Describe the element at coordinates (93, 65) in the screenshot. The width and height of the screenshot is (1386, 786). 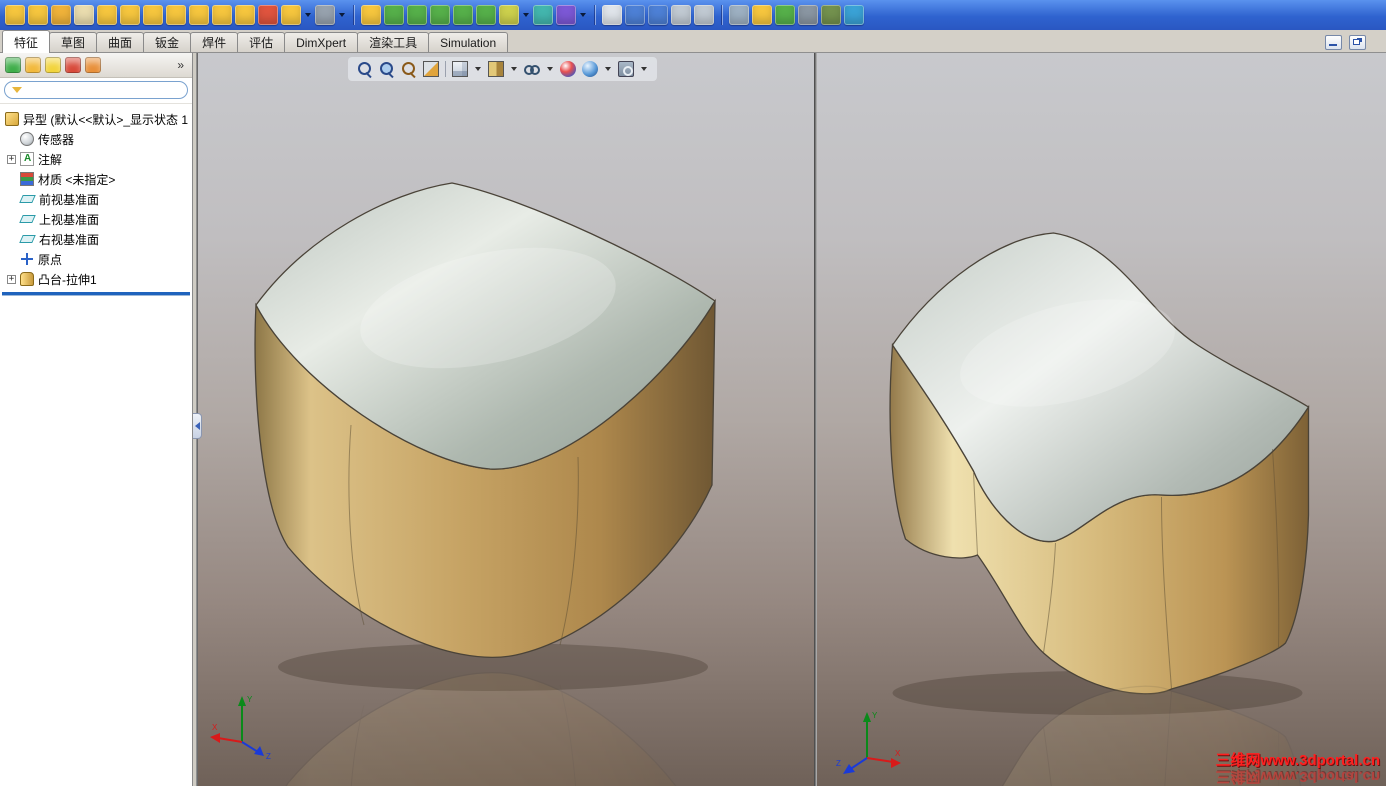
I see `displaymanager-tab` at that location.